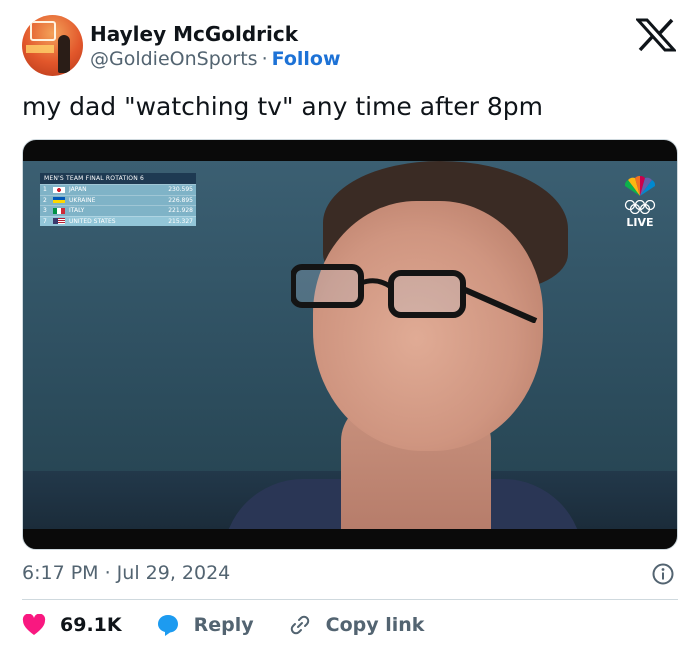 This screenshot has width=700, height=653. I want to click on olympic-rings-icon, so click(640, 207).